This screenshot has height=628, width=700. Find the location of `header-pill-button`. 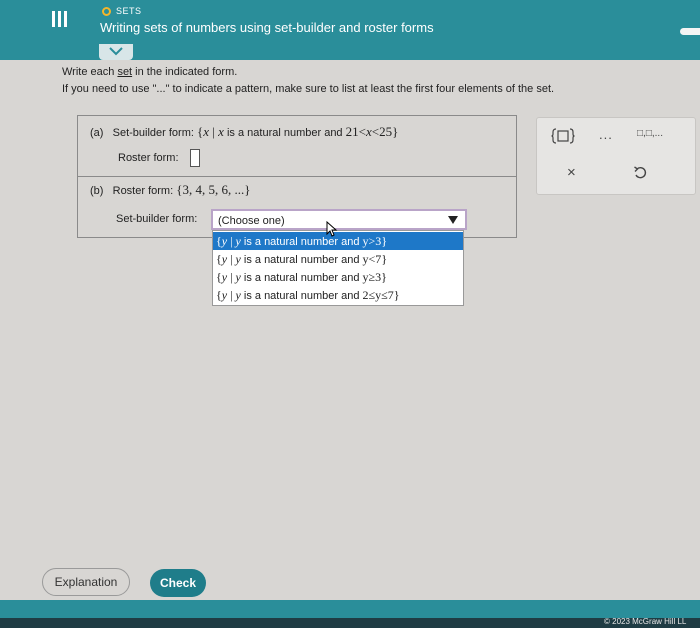

header-pill-button is located at coordinates (690, 31).